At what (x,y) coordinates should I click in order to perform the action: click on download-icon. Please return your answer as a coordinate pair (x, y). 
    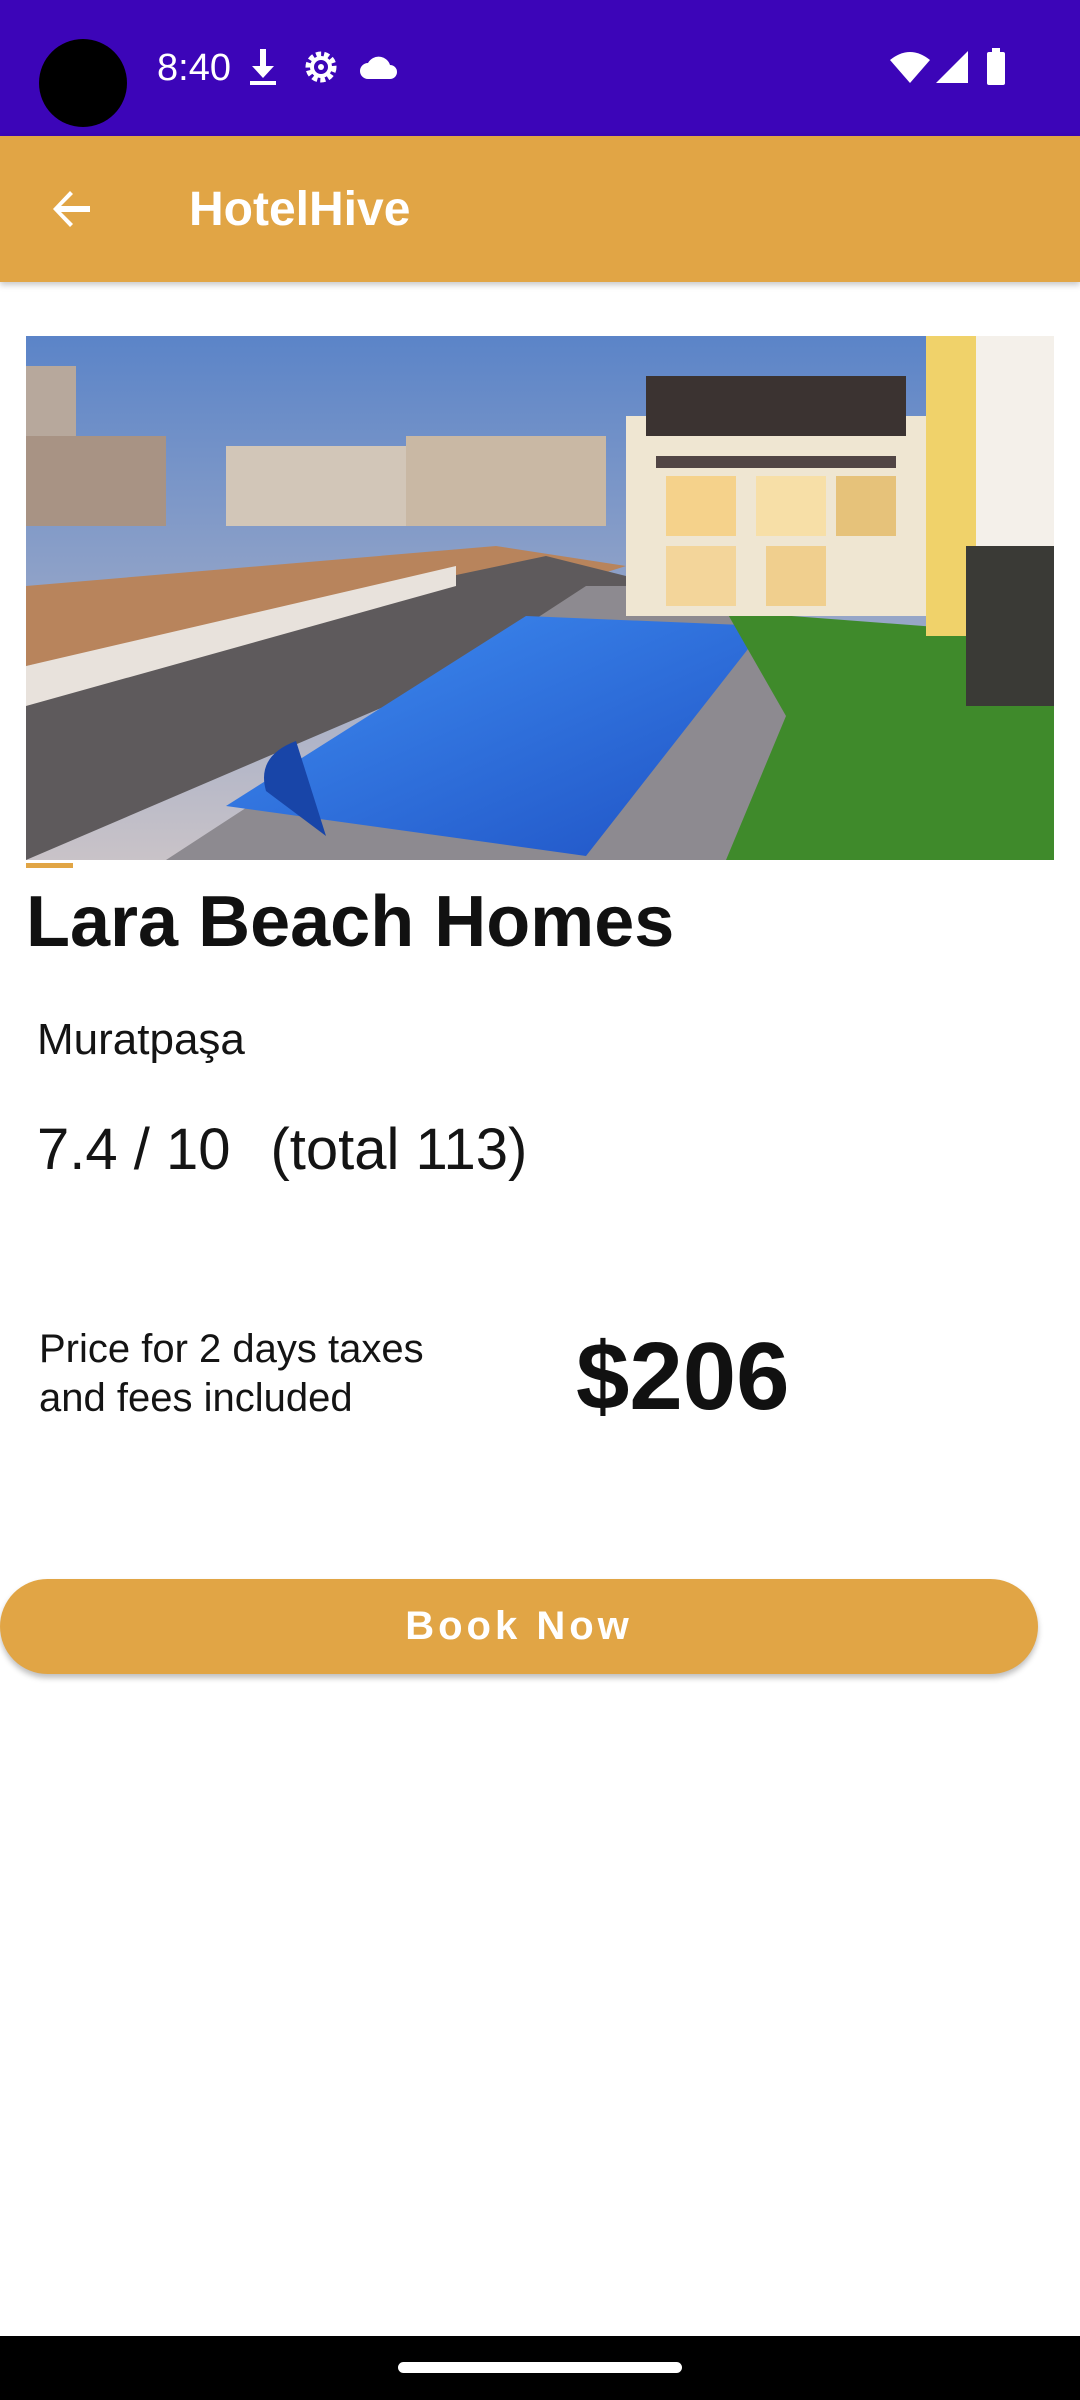
    Looking at the image, I should click on (263, 69).